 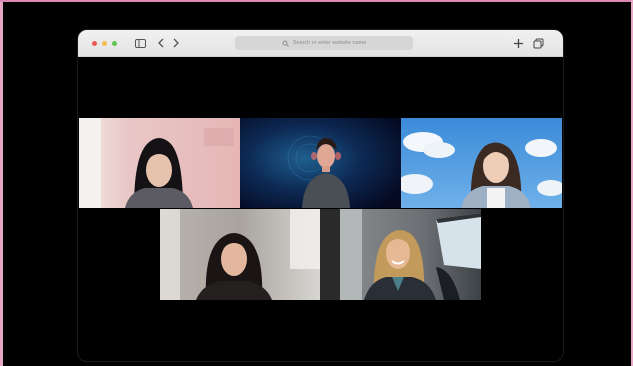 I want to click on address-bar-placeholder: Search or enter website name, so click(x=329, y=43).